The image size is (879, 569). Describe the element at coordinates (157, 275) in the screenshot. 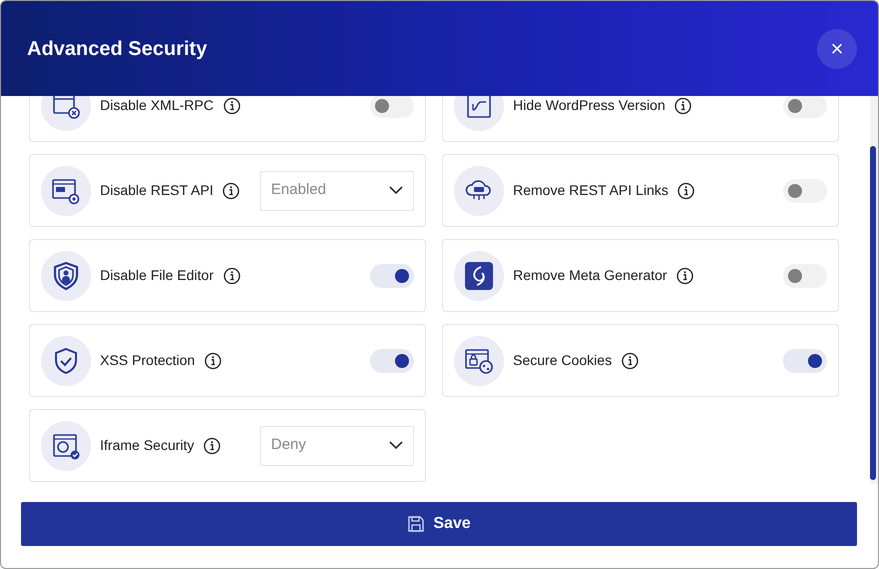

I see `setting-label: Disable File Editor` at that location.